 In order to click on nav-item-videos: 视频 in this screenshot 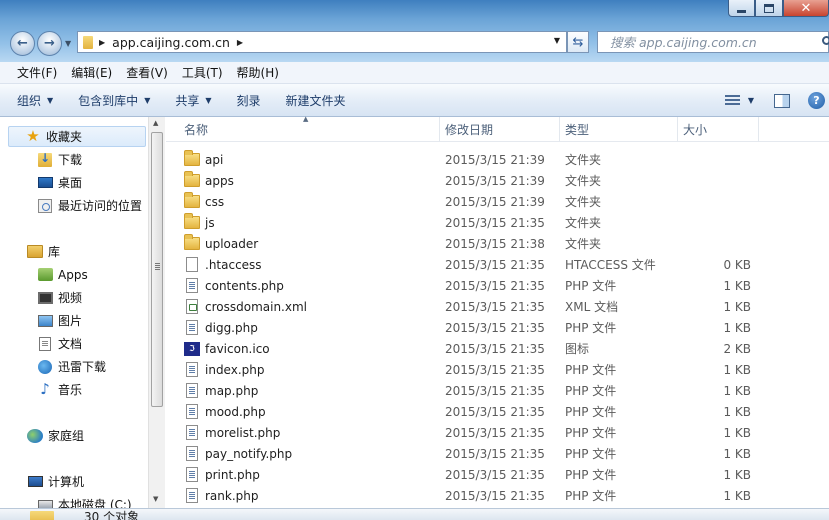, I will do `click(59, 297)`.